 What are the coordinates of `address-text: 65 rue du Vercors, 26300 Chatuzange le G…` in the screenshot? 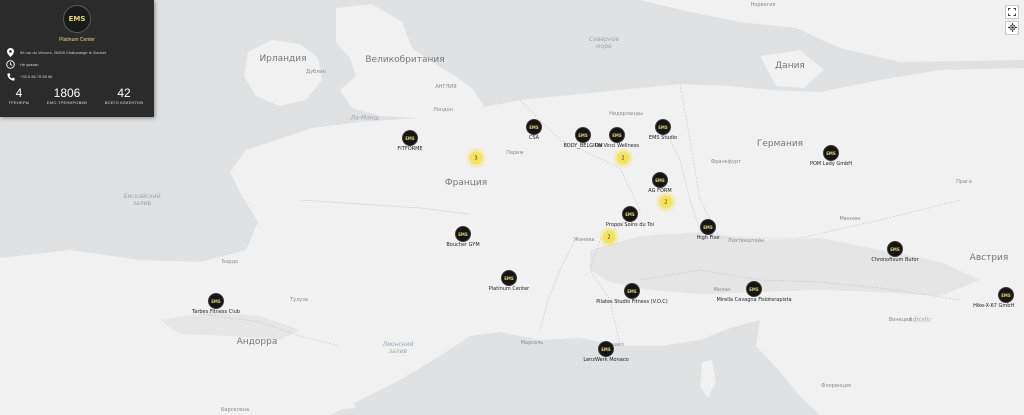 It's located at (63, 52).